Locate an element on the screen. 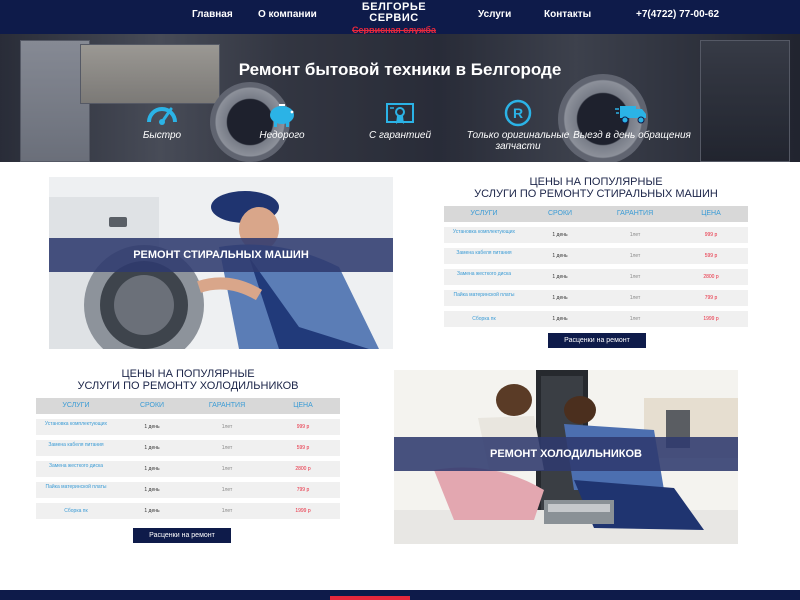  feature-original-parts-label: Только оригинальные запчасти is located at coordinates (518, 141).